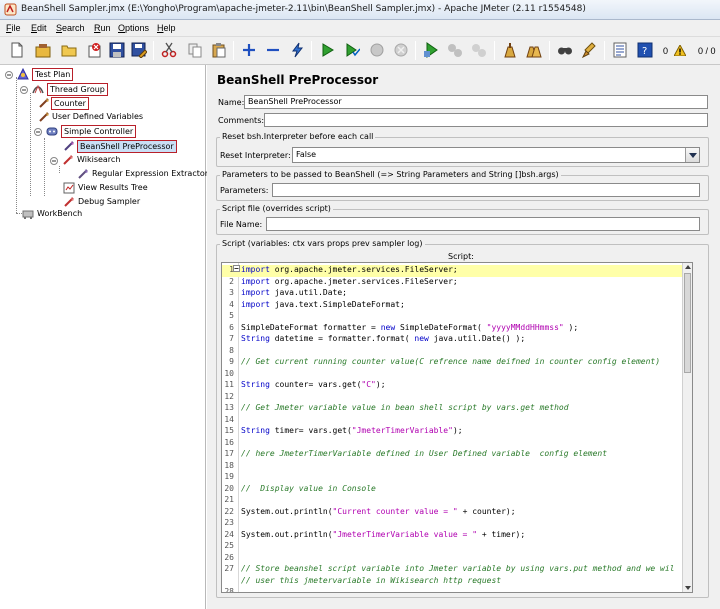 The height and width of the screenshot is (609, 720). I want to click on remote-stop-icon, so click(455, 50).